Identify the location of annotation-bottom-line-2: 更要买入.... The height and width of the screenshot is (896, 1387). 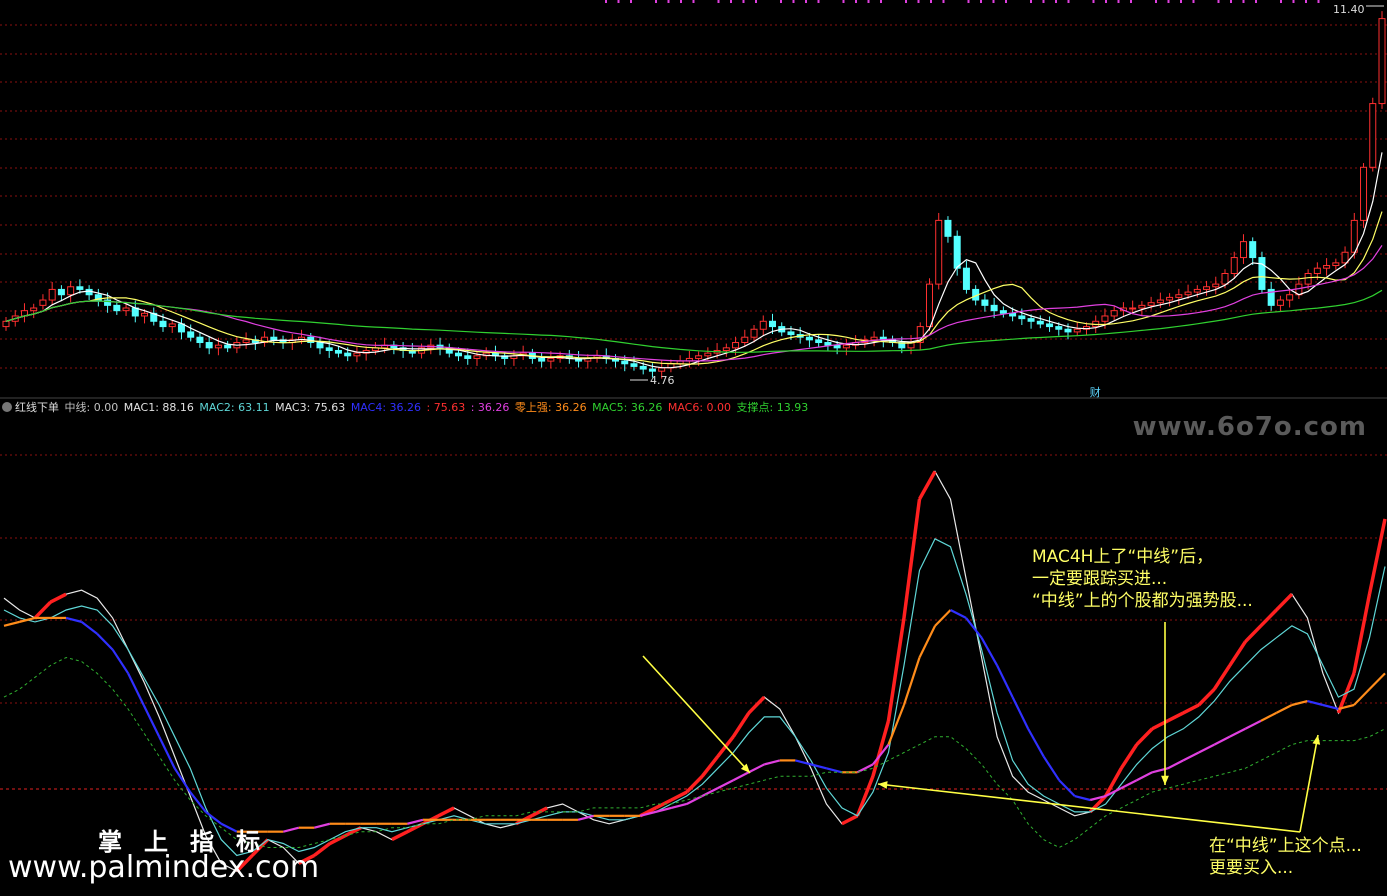
(1251, 868).